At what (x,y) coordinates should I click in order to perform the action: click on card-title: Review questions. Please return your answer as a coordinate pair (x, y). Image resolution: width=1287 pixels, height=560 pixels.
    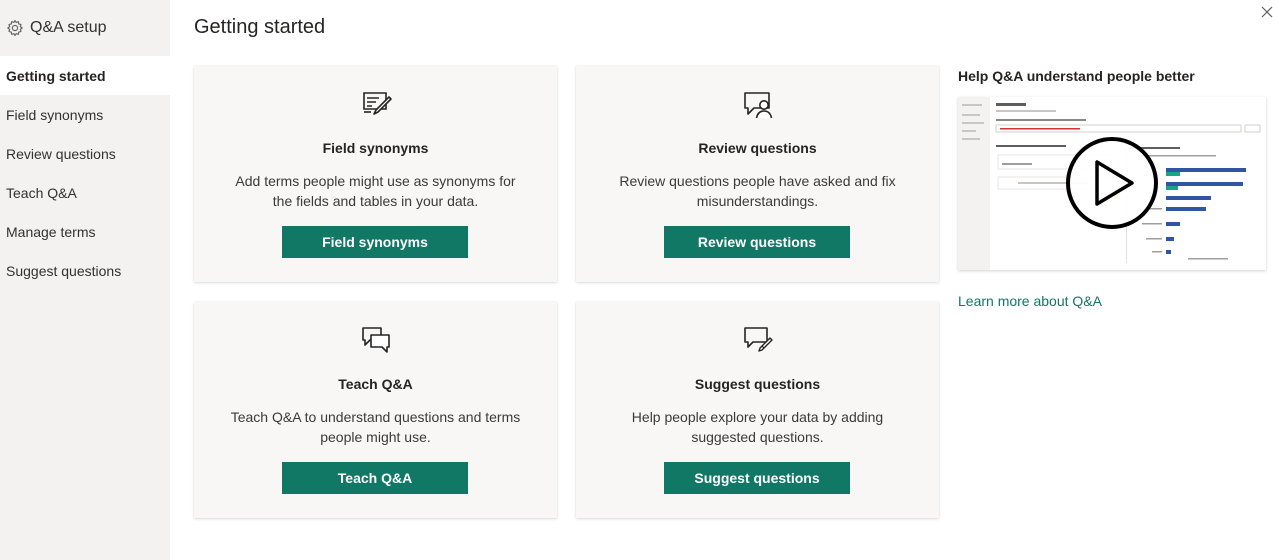
    Looking at the image, I should click on (757, 148).